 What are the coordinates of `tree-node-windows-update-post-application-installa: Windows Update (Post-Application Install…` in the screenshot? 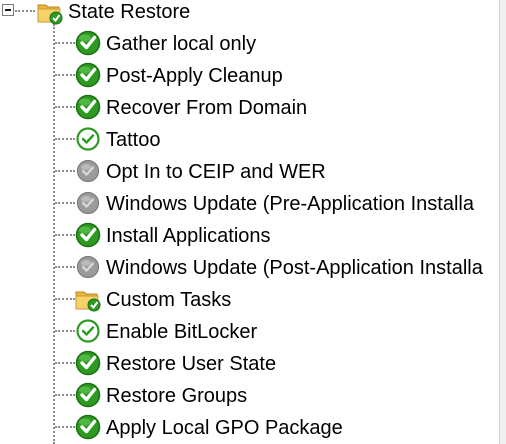 It's located at (249, 268).